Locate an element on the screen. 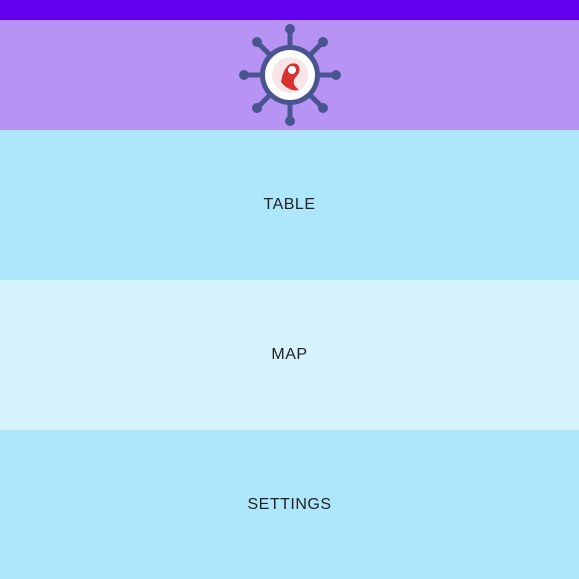 The image size is (579, 579). menu-item-label: MAP is located at coordinates (289, 354).